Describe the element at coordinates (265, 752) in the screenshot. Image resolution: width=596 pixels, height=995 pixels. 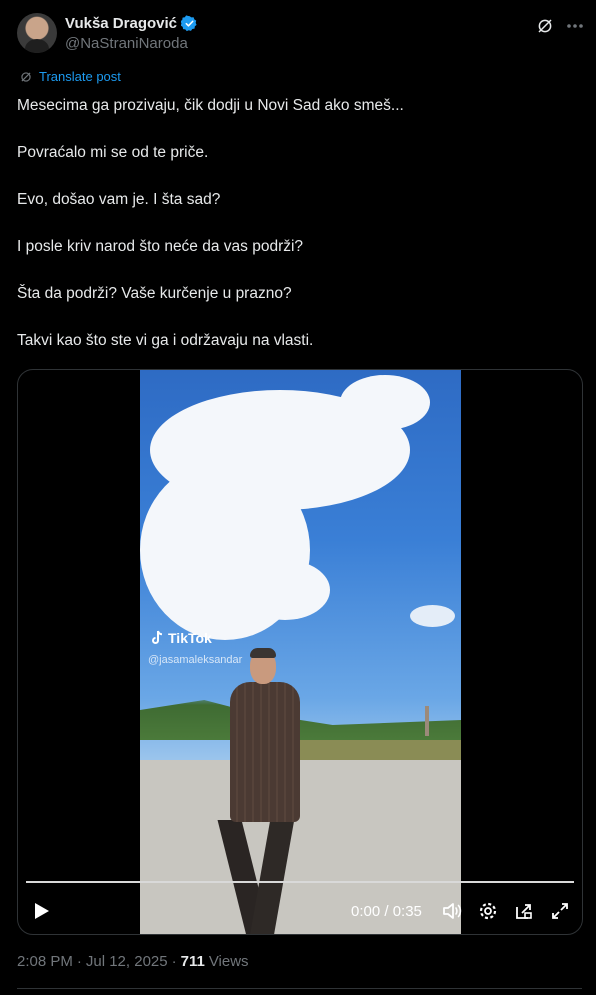
I see `jacket` at that location.